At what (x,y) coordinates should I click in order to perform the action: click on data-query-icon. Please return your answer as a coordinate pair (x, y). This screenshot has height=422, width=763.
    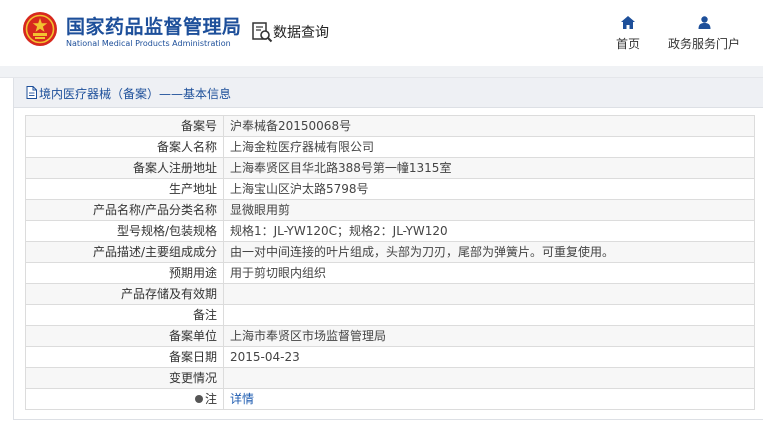
    Looking at the image, I should click on (262, 32).